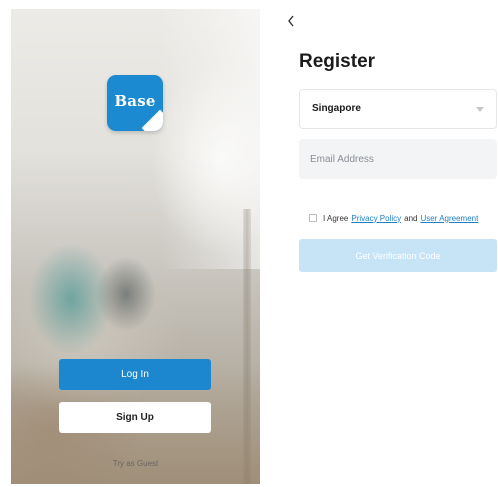 The height and width of the screenshot is (487, 498). Describe the element at coordinates (135, 417) in the screenshot. I see `signup-button: Sign Up` at that location.